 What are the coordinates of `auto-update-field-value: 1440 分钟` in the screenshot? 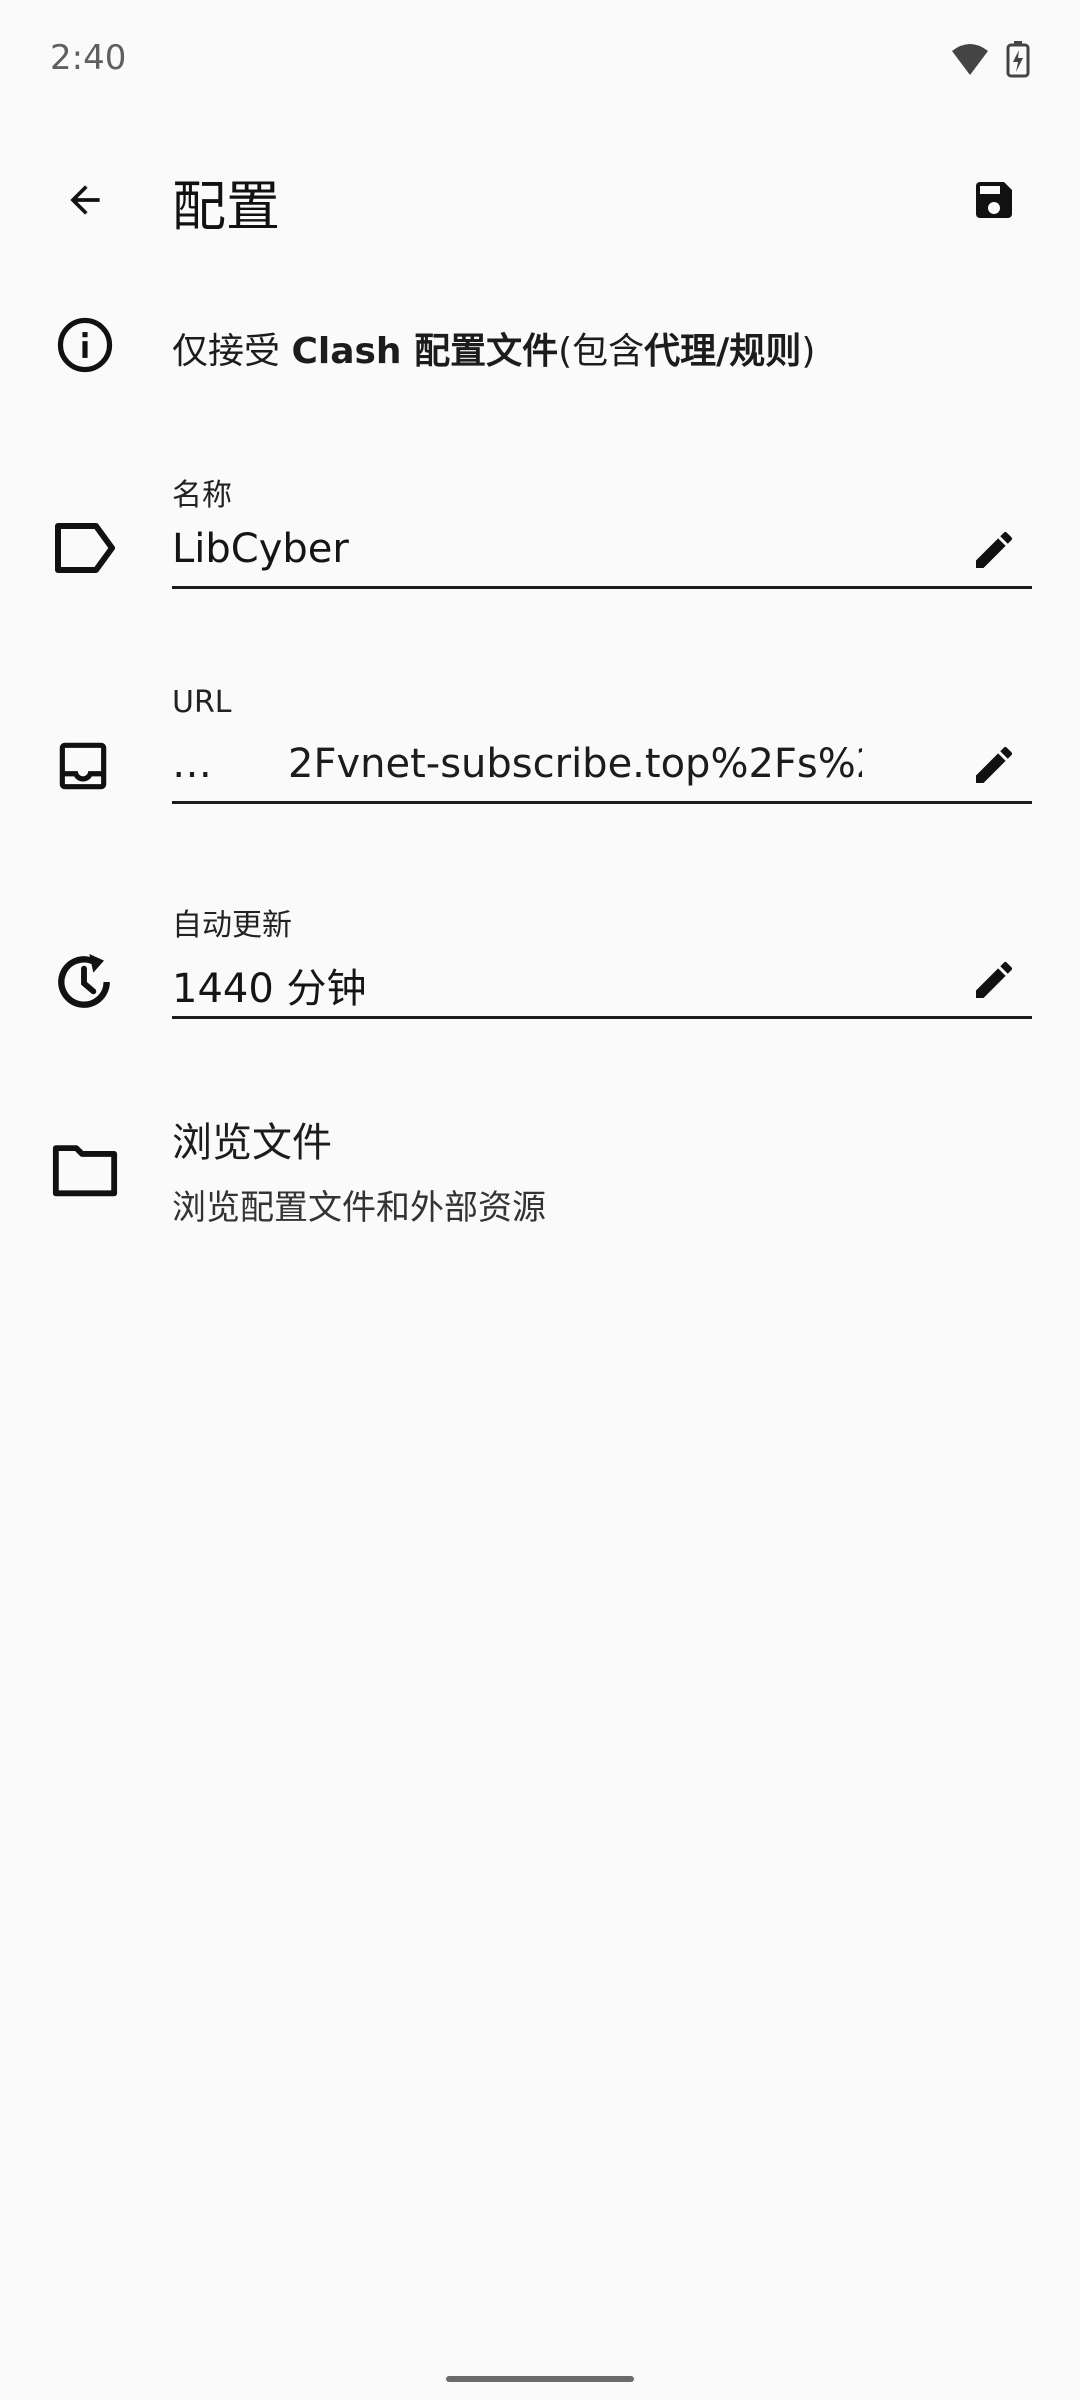 It's located at (269, 989).